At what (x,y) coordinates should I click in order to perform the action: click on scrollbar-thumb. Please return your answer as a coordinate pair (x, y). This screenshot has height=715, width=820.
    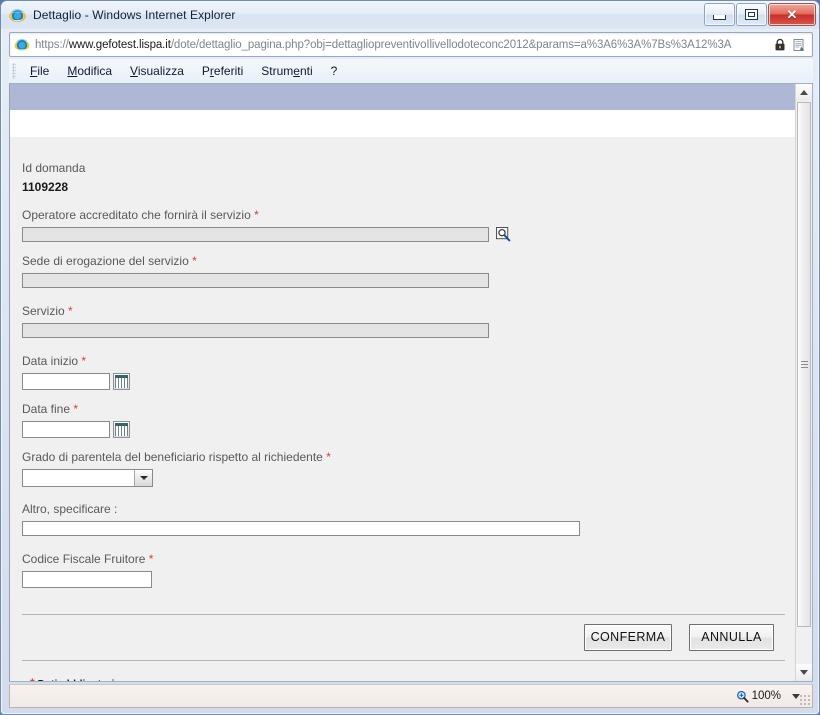
    Looking at the image, I should click on (804, 364).